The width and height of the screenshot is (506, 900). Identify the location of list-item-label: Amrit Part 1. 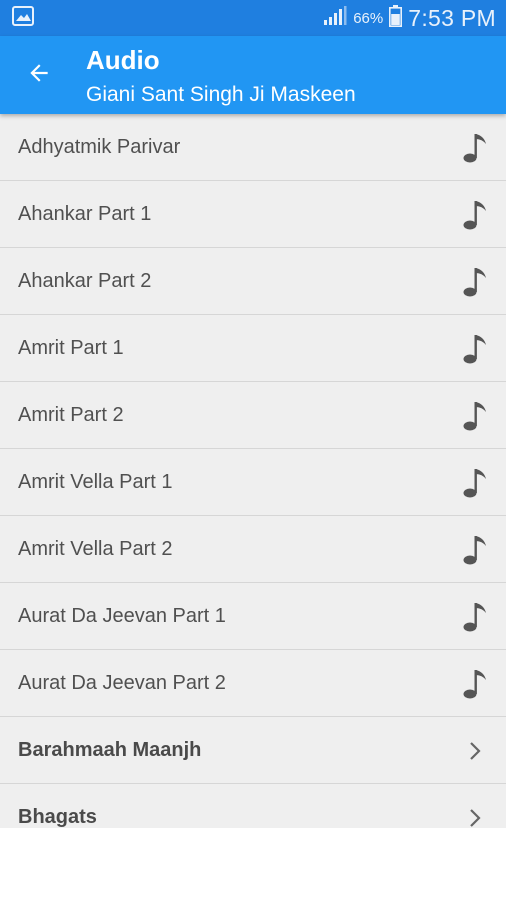
(71, 348).